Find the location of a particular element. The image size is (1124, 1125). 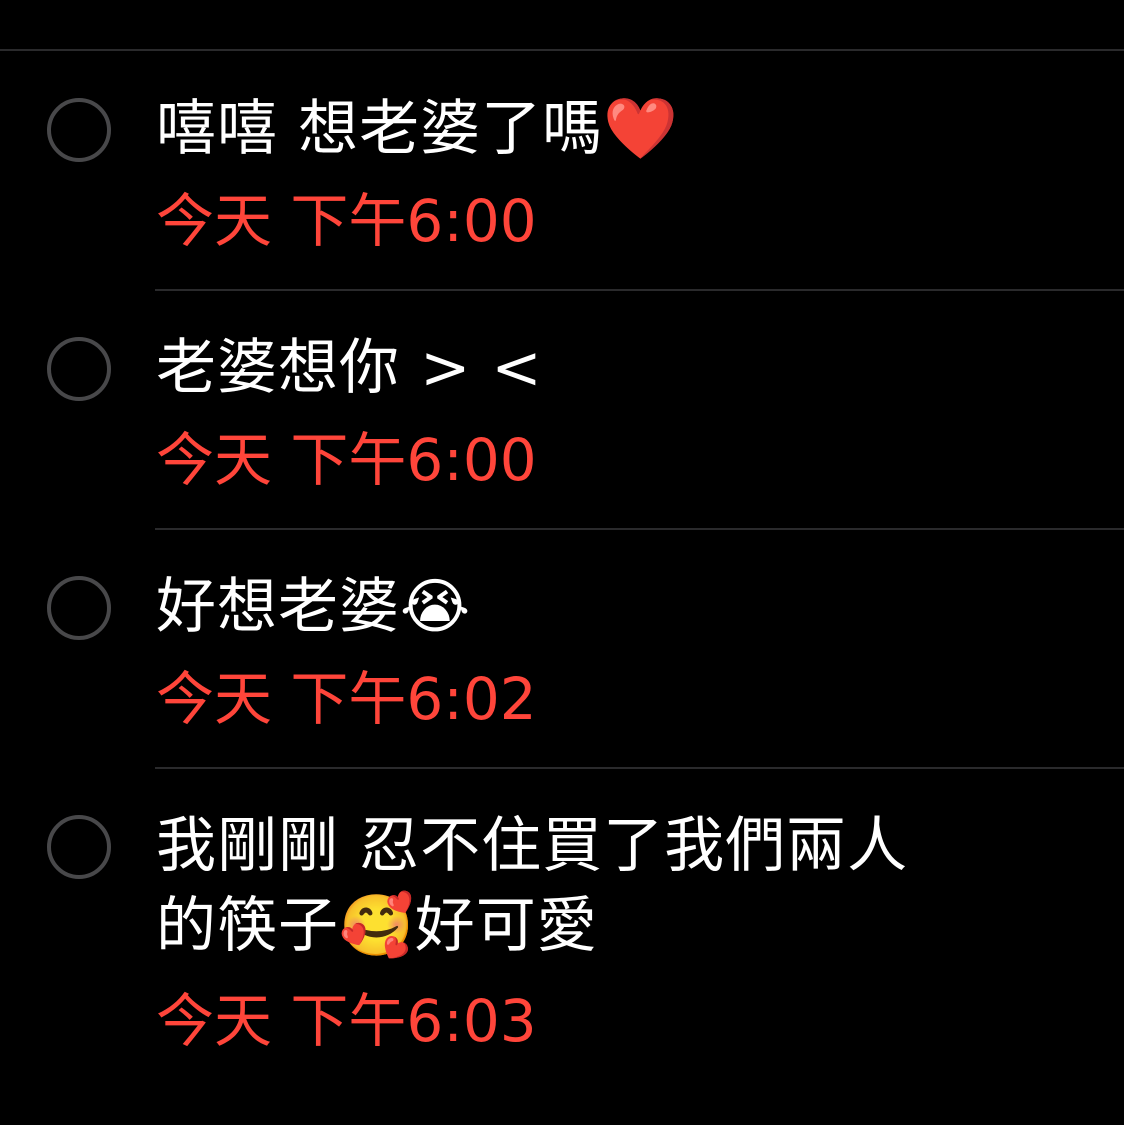

reminder-due-time: 今天 下午6:02 is located at coordinates (346, 699).